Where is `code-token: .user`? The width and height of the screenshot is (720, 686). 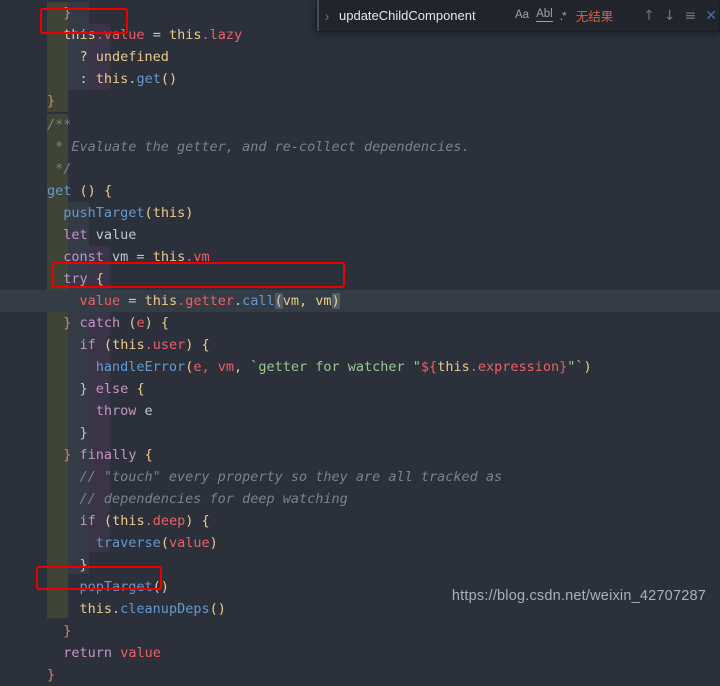 code-token: .user is located at coordinates (165, 345).